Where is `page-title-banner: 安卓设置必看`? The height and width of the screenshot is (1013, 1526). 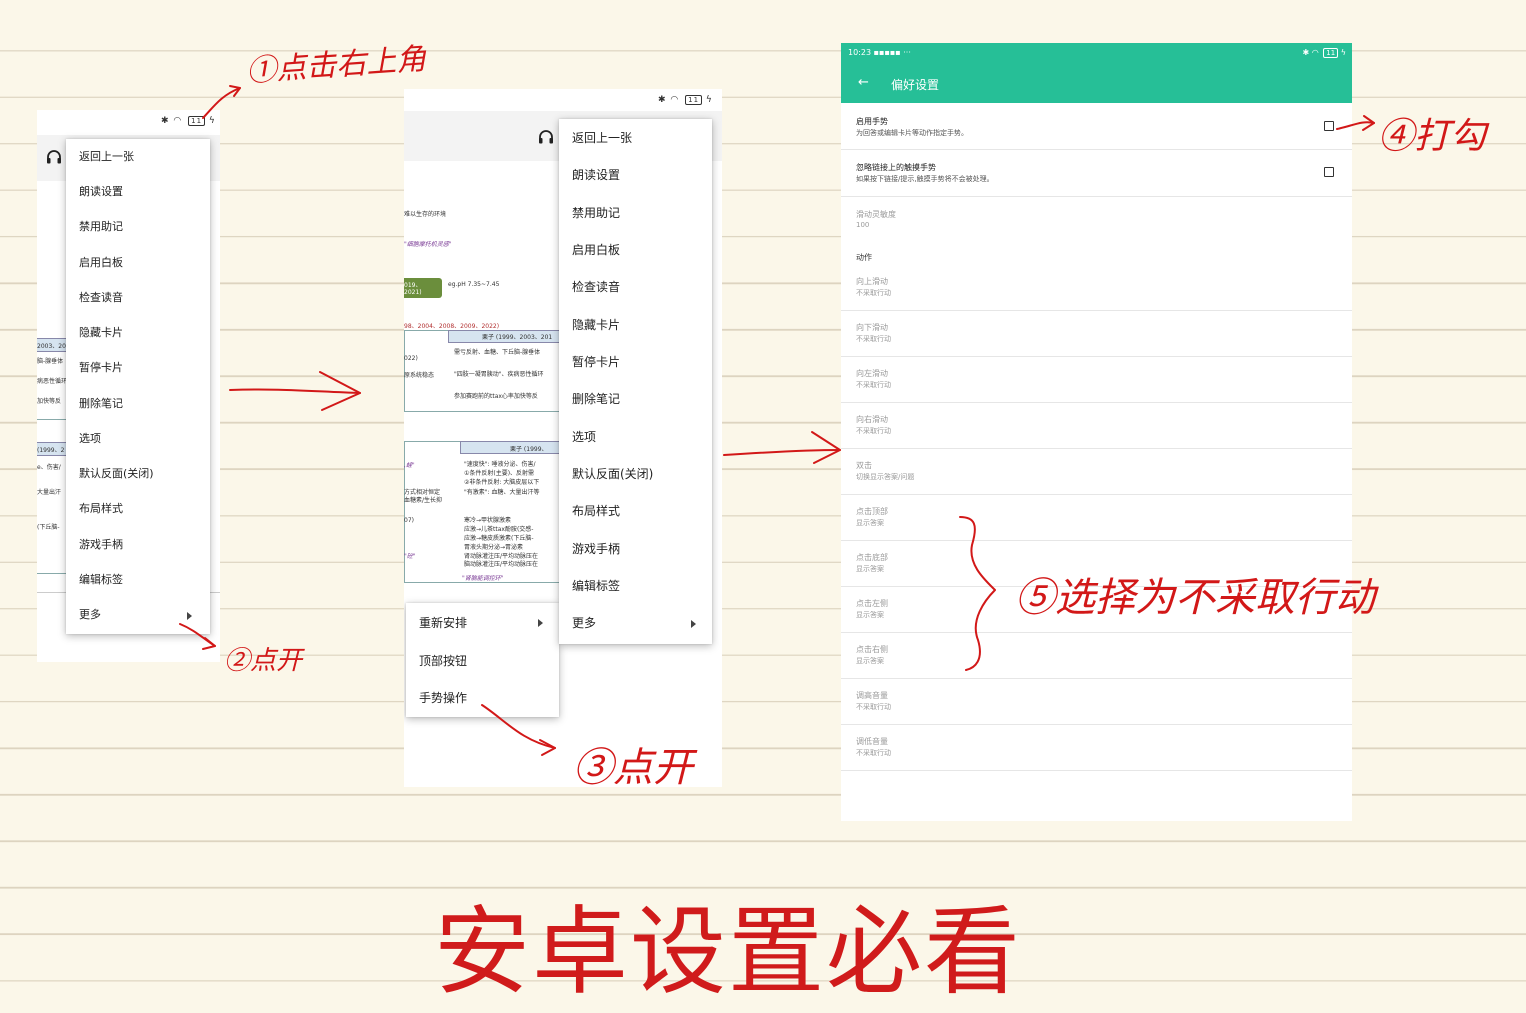
page-title-banner: 安卓设置必看 is located at coordinates (728, 952).